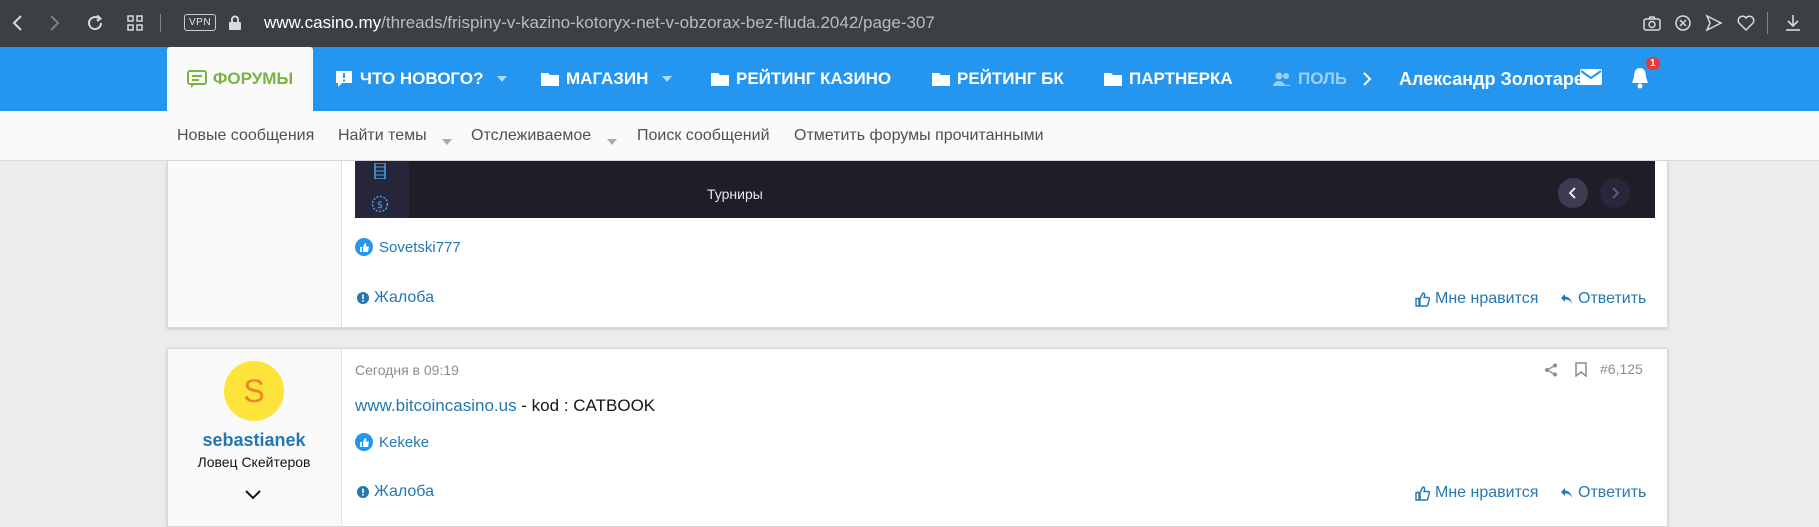  I want to click on user-menu: Александр Золотарев, so click(1494, 79).